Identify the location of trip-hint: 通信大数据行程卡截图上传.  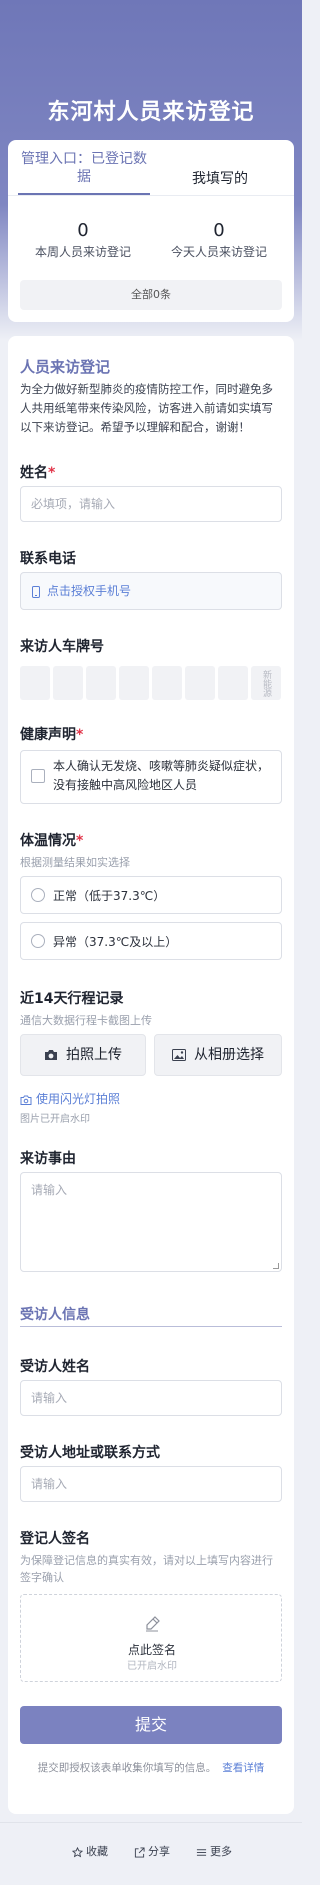
(86, 1020).